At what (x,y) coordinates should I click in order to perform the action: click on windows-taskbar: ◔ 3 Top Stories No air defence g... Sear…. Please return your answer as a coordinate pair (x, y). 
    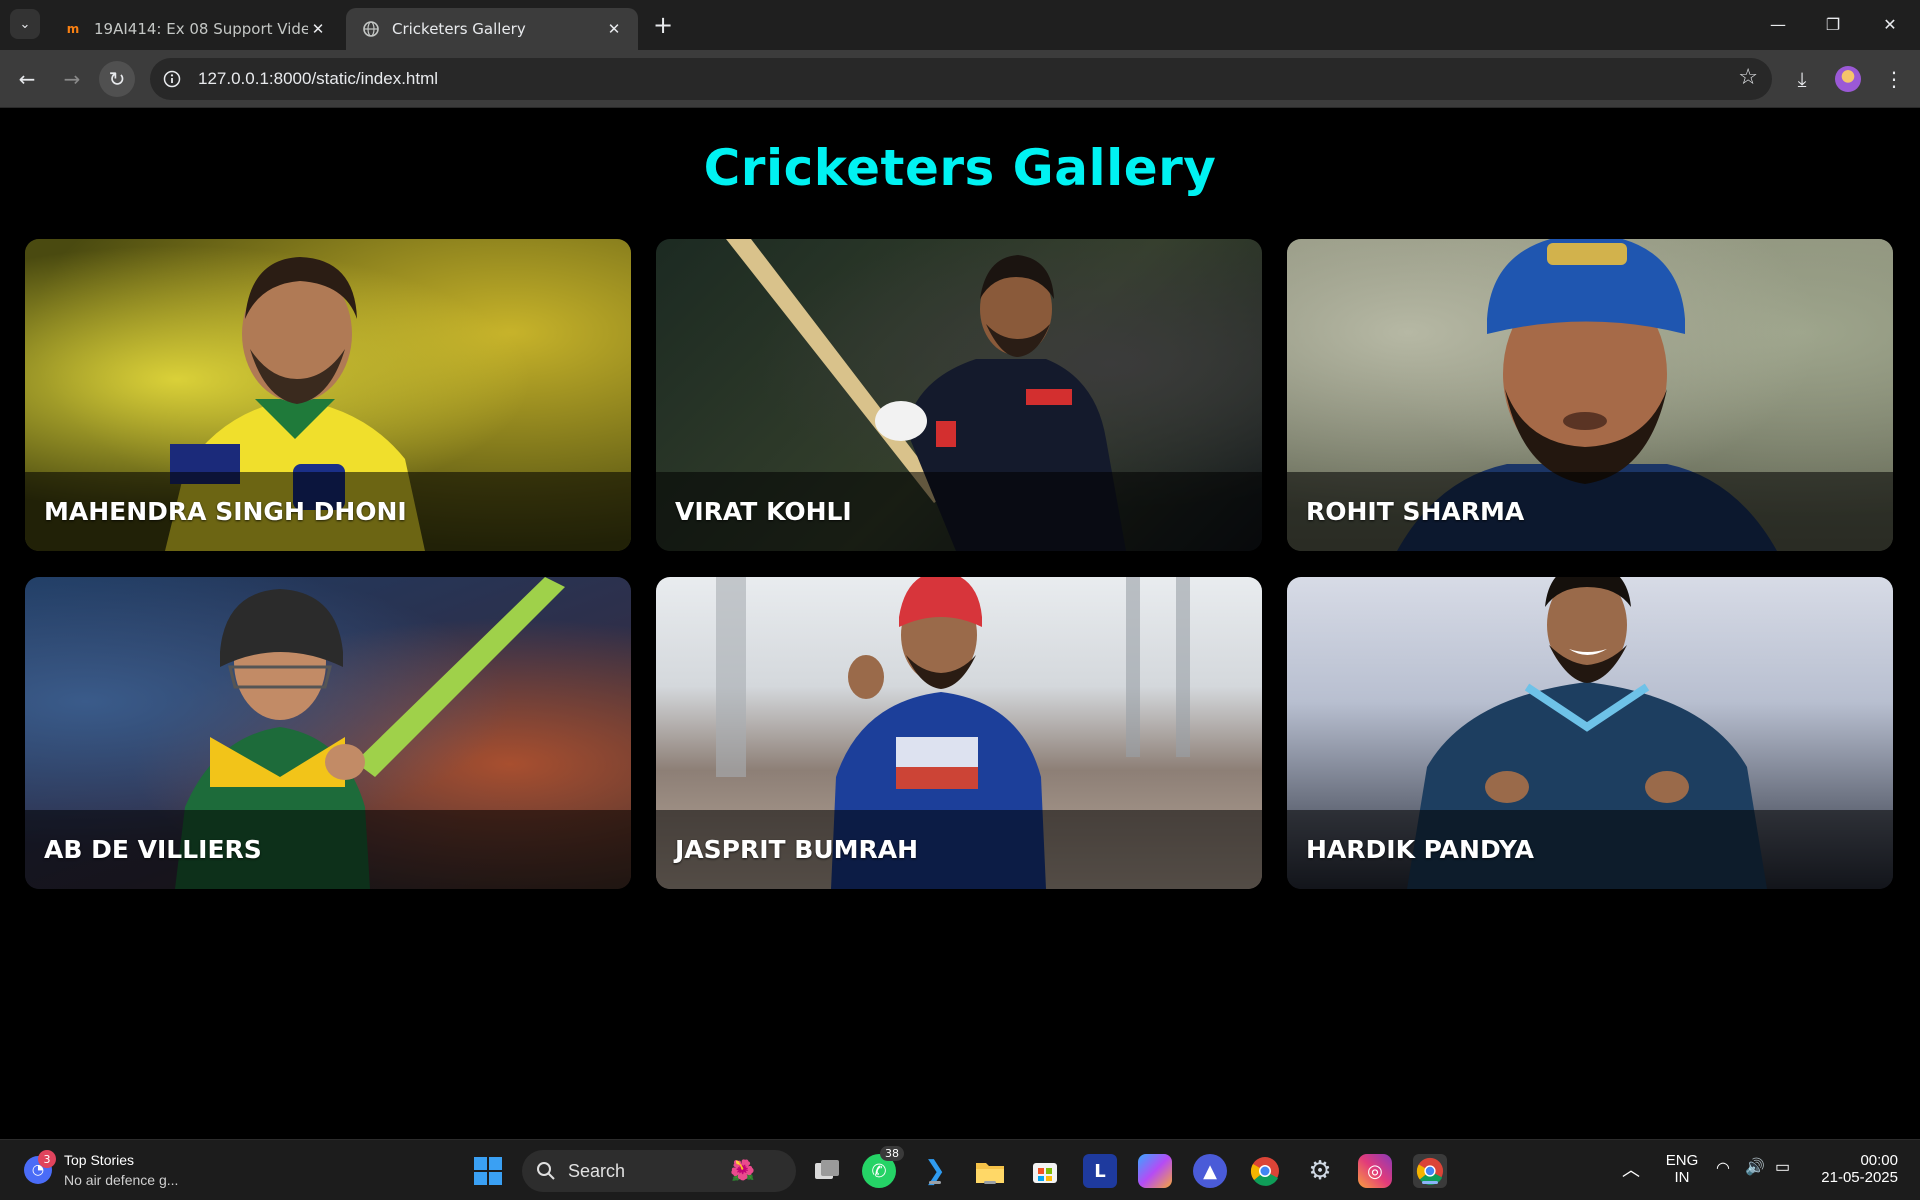
    Looking at the image, I should click on (960, 1169).